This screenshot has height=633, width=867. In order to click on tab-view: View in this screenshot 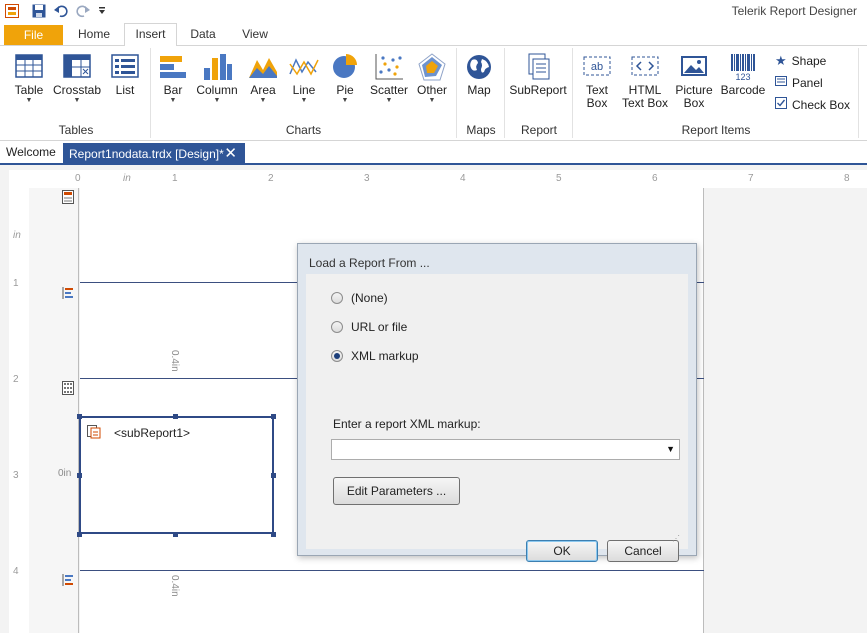, I will do `click(255, 35)`.